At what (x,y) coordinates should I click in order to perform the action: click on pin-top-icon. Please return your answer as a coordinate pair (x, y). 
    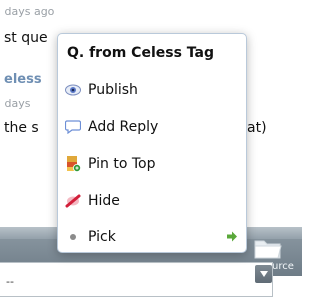
    Looking at the image, I should click on (73, 164).